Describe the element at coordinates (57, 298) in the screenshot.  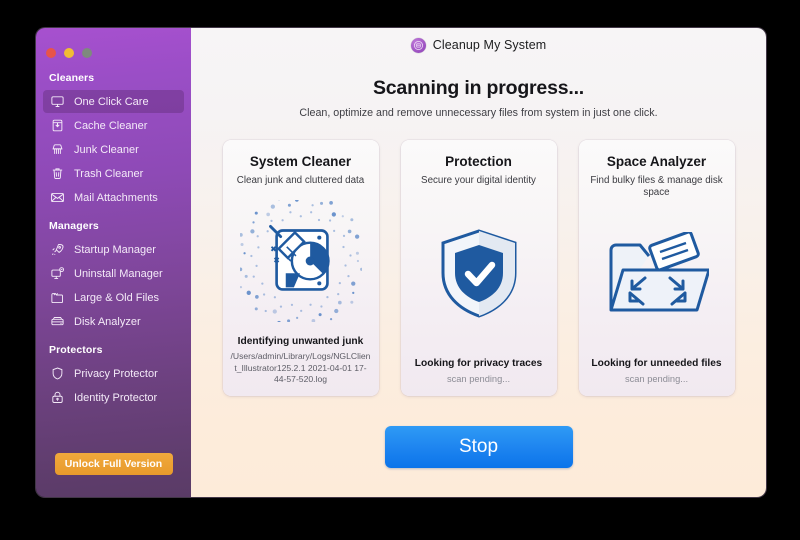
I see `folder-icon` at that location.